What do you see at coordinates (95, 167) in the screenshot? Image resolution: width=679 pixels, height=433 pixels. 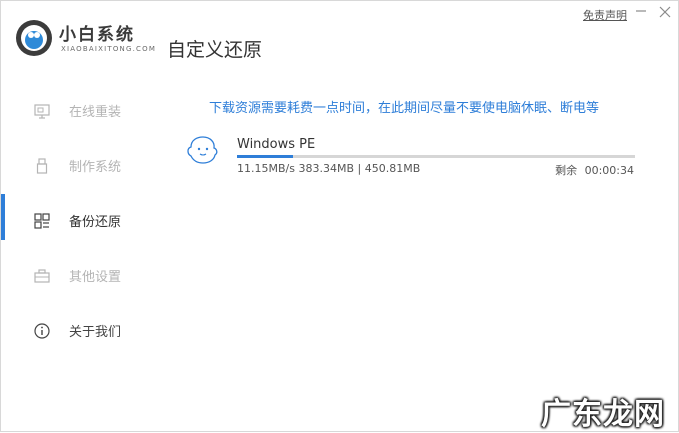 I see `sidebar-item-label: 制作系统` at bounding box center [95, 167].